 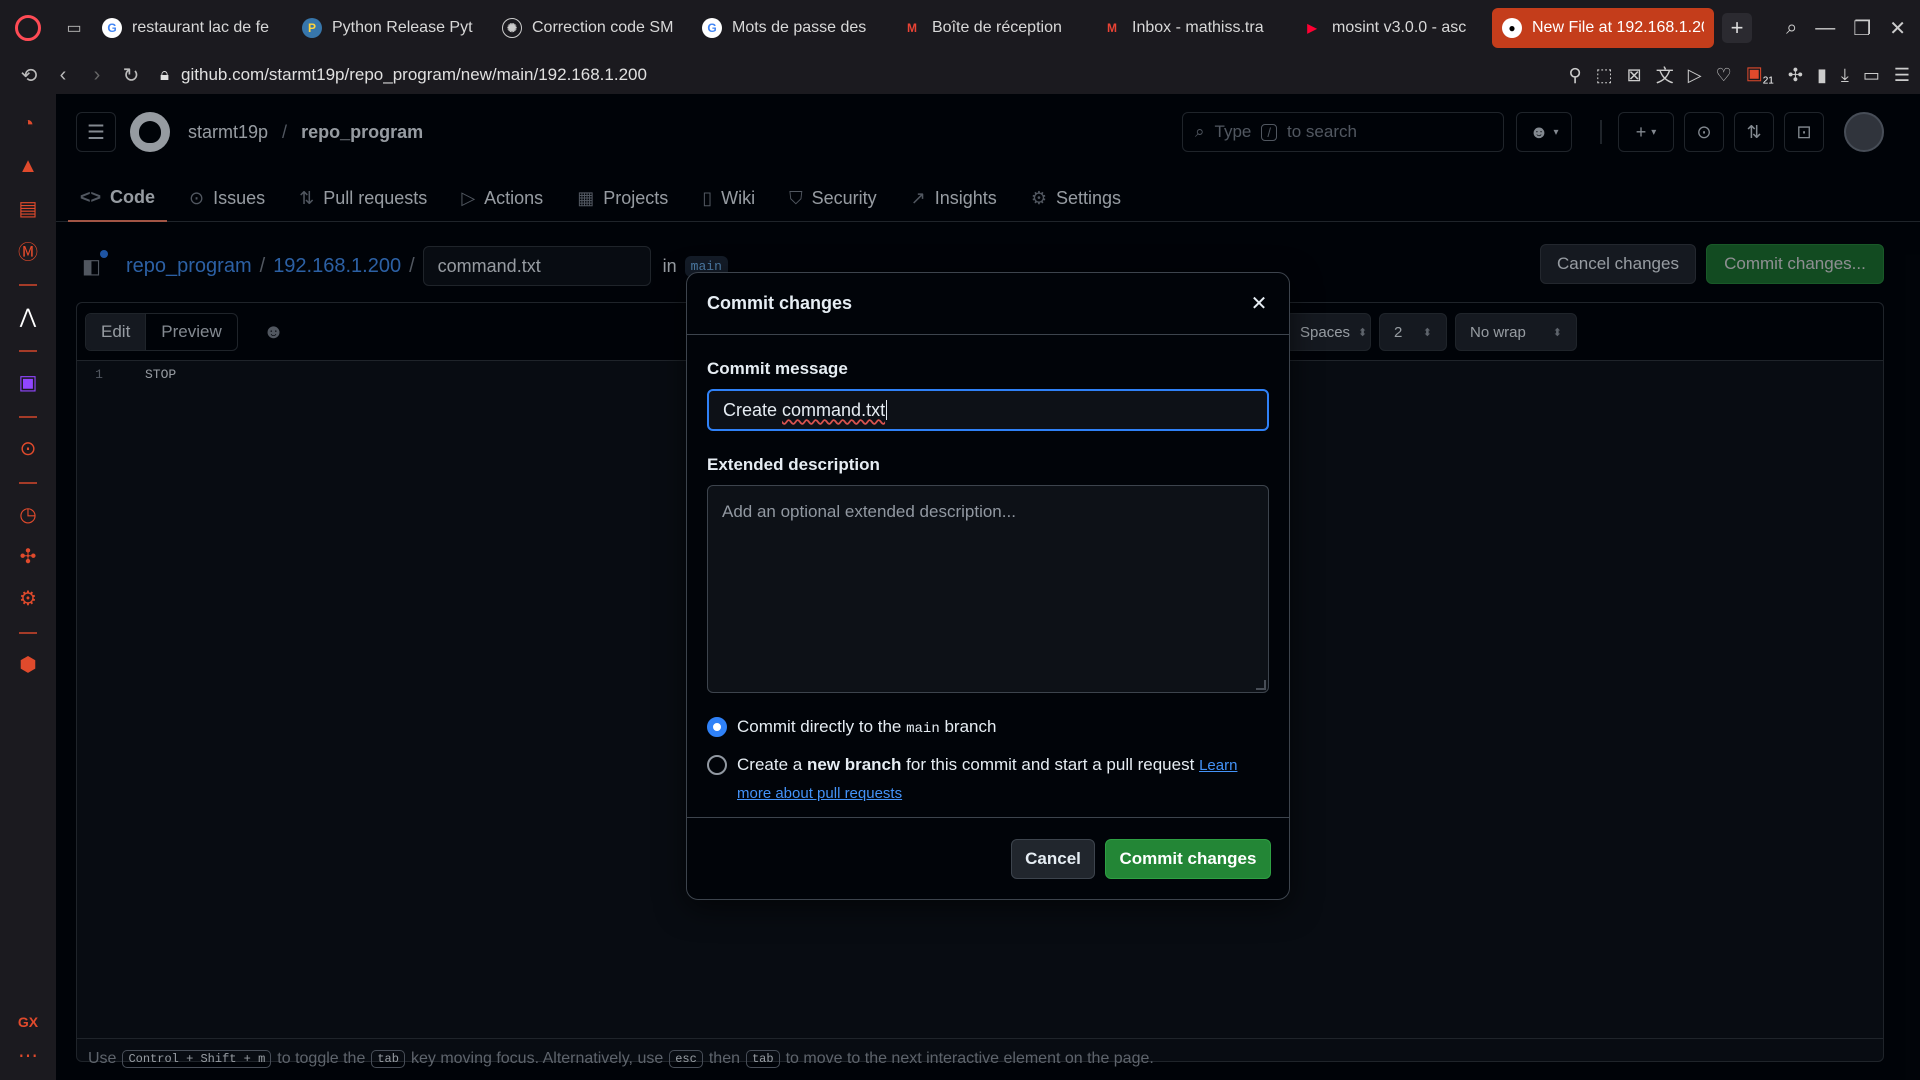 I want to click on dialog-header: Commit changes ✕, so click(x=988, y=304).